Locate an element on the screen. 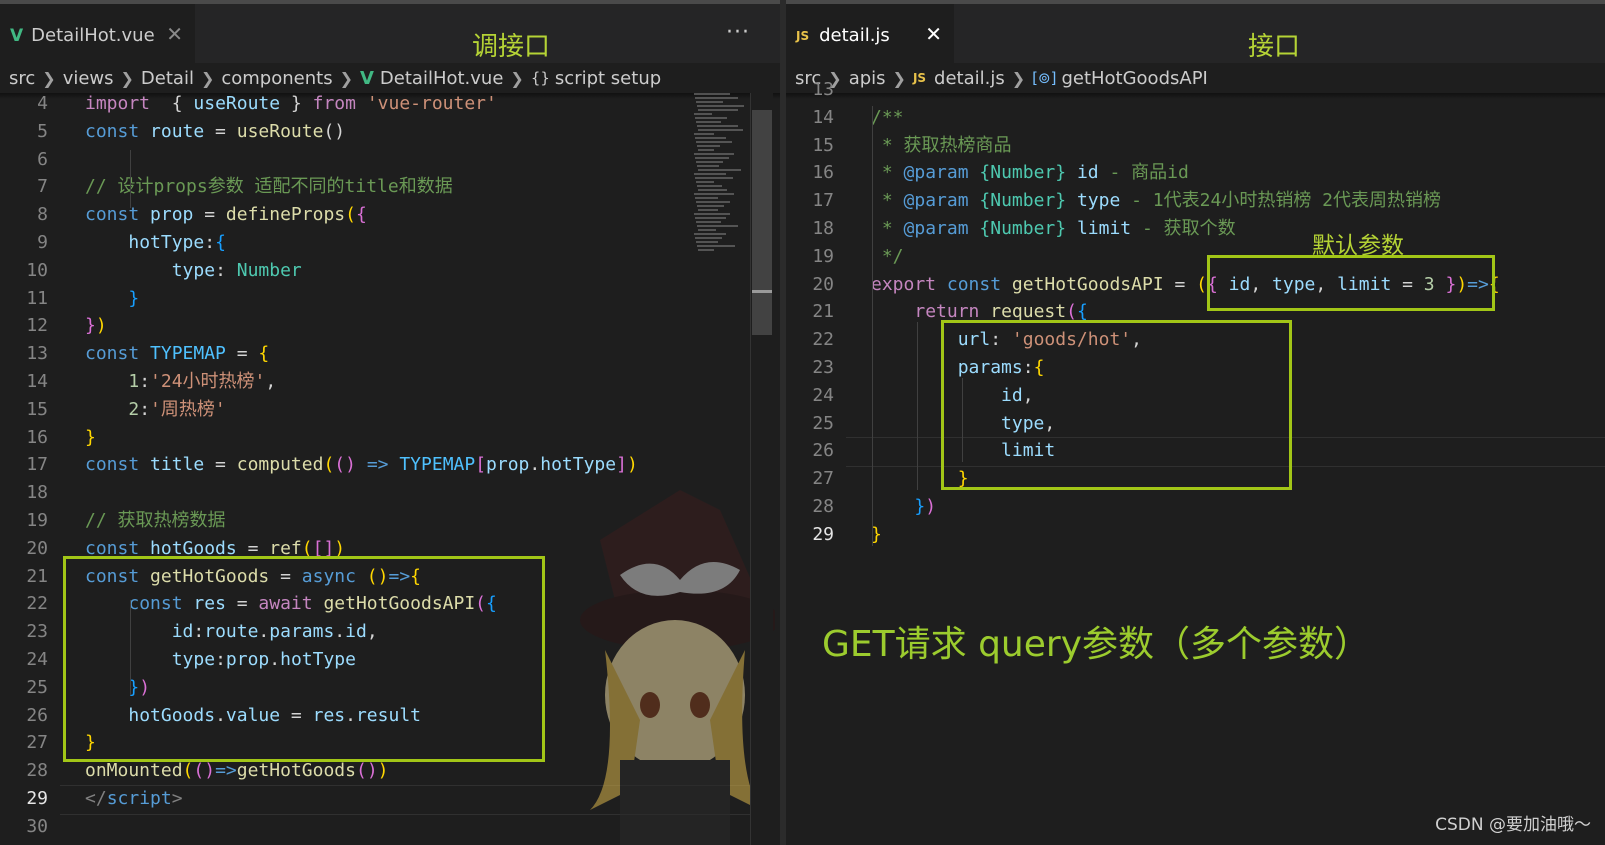  code-text: * @param {Number} limit - 获取个数 is located at coordinates (1053, 229).